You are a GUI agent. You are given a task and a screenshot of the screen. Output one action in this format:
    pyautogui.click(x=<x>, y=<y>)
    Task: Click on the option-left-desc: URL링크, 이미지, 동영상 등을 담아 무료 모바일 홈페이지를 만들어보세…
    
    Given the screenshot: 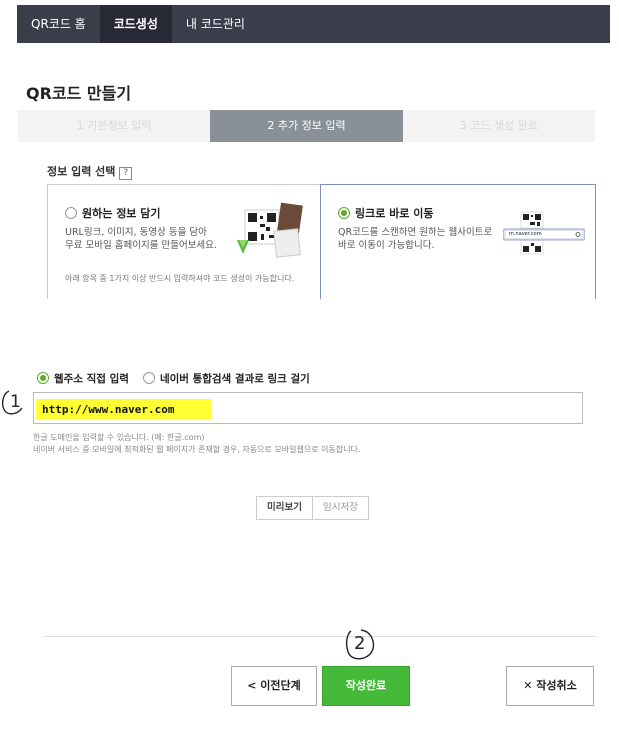 What is the action you would take?
    pyautogui.click(x=141, y=239)
    